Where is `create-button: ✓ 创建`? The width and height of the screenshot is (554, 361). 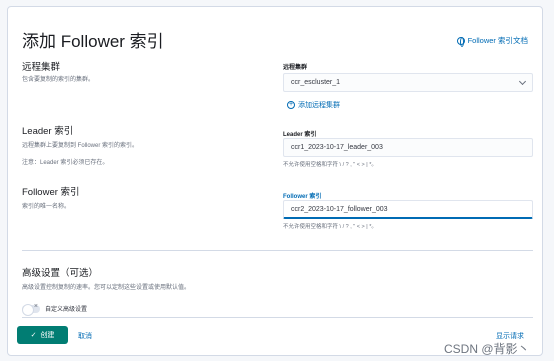
create-button: ✓ 创建 is located at coordinates (42, 335).